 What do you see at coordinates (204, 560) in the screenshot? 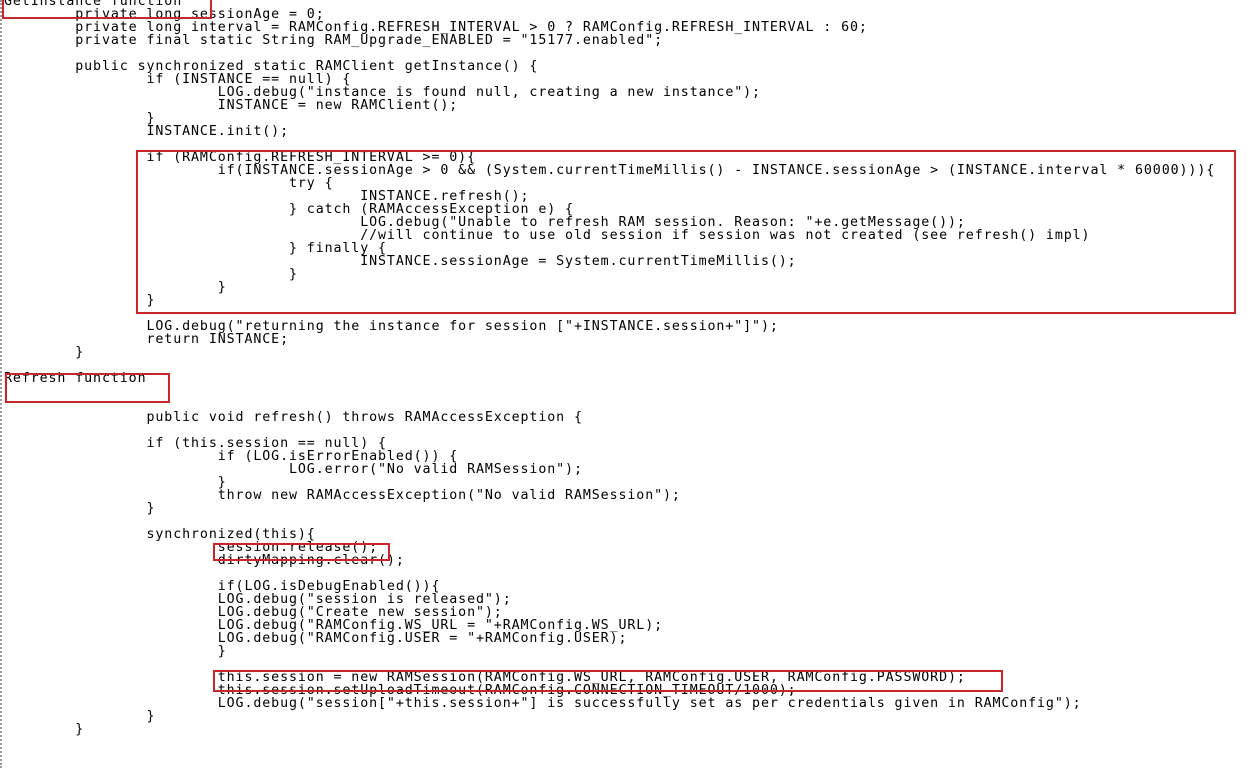
I see `code-line: dirtyMapping.clear();` at bounding box center [204, 560].